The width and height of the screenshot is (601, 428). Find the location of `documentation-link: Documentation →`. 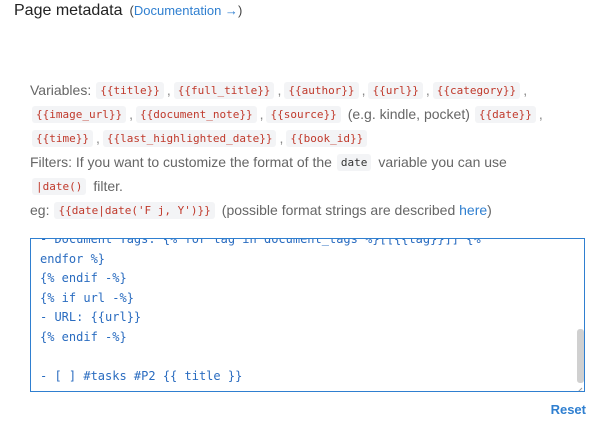

documentation-link: Documentation → is located at coordinates (186, 10).